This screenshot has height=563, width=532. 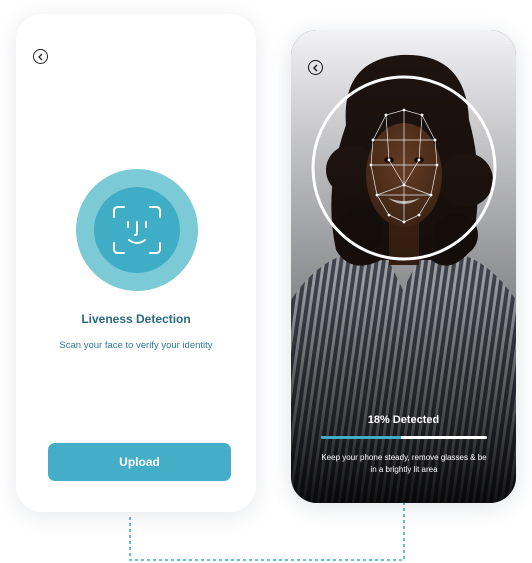 What do you see at coordinates (361, 437) in the screenshot?
I see `detection-progress-fill` at bounding box center [361, 437].